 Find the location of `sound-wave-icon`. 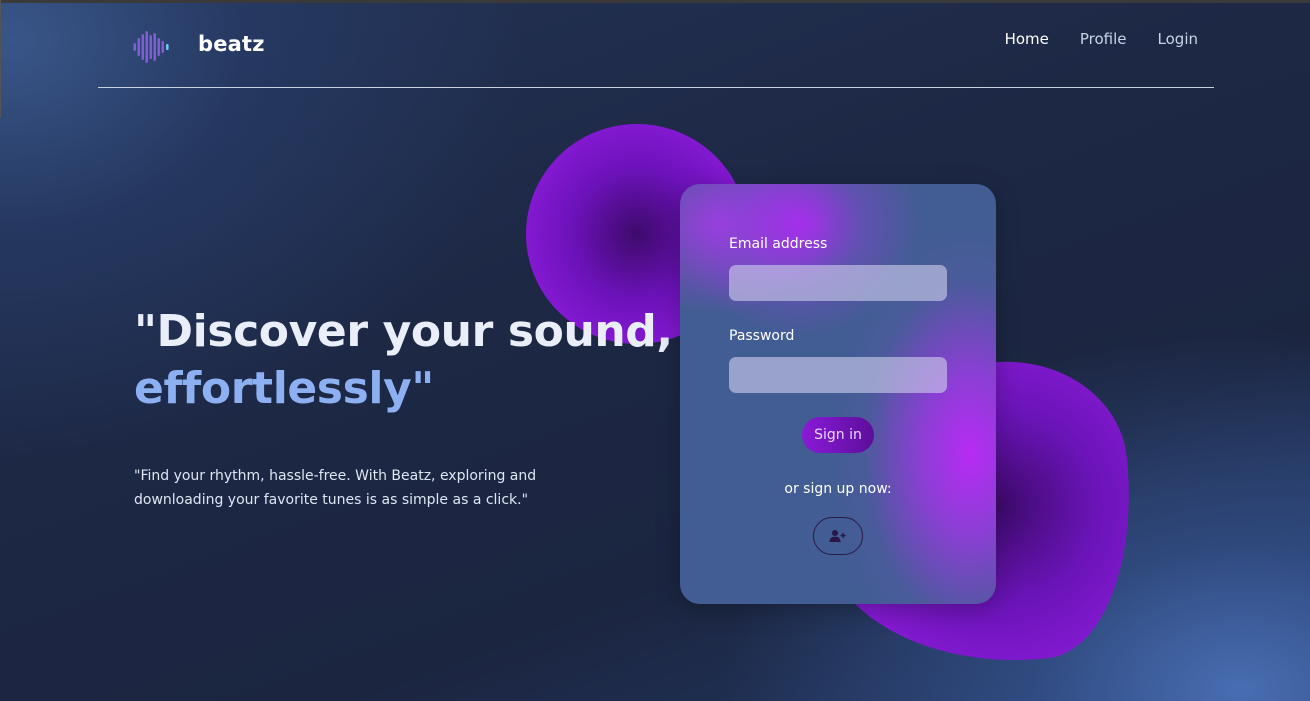

sound-wave-icon is located at coordinates (151, 47).